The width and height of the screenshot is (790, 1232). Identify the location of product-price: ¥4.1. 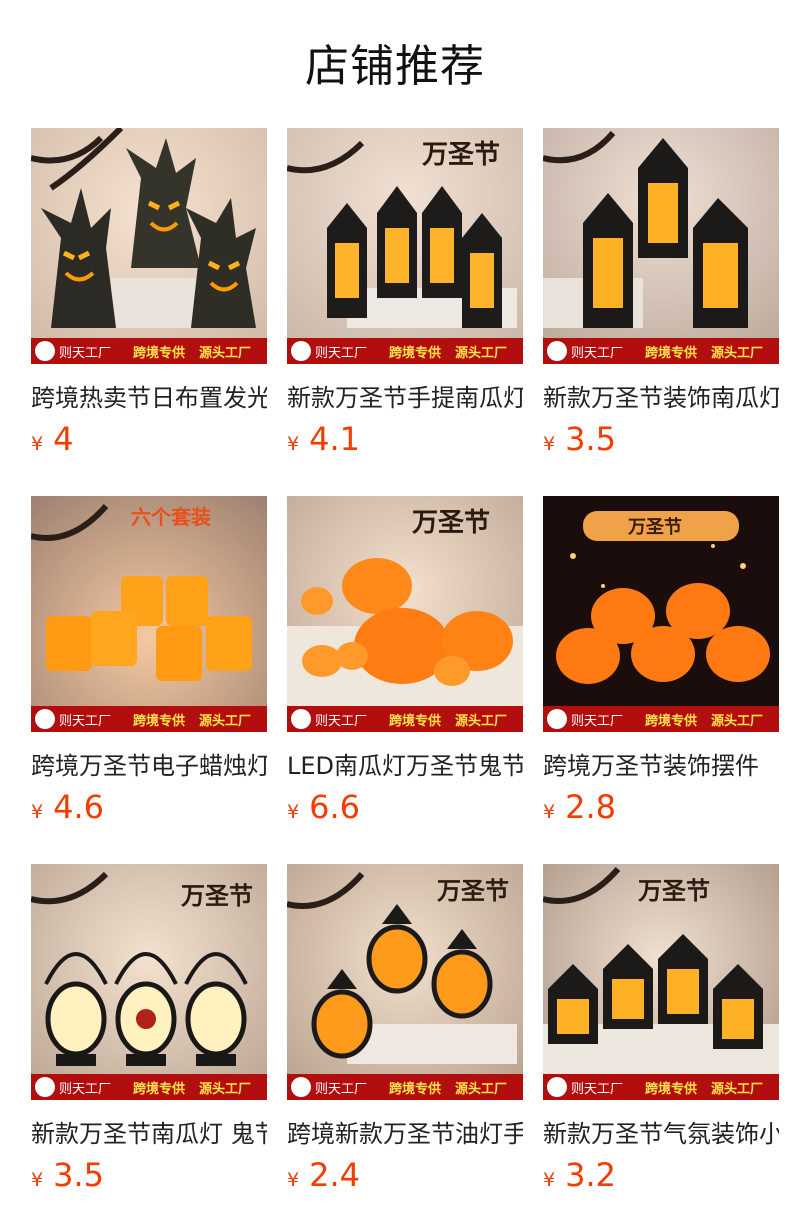
(323, 439).